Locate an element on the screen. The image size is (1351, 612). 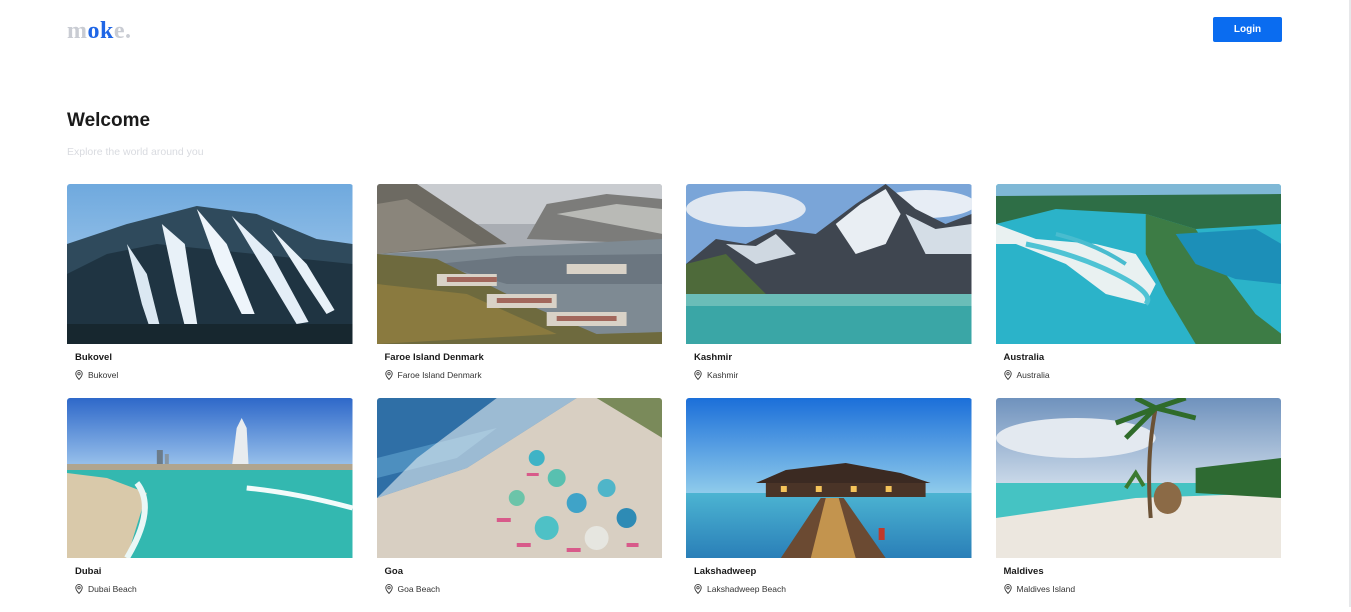
destination-location: Goa Beach is located at coordinates (412, 589).